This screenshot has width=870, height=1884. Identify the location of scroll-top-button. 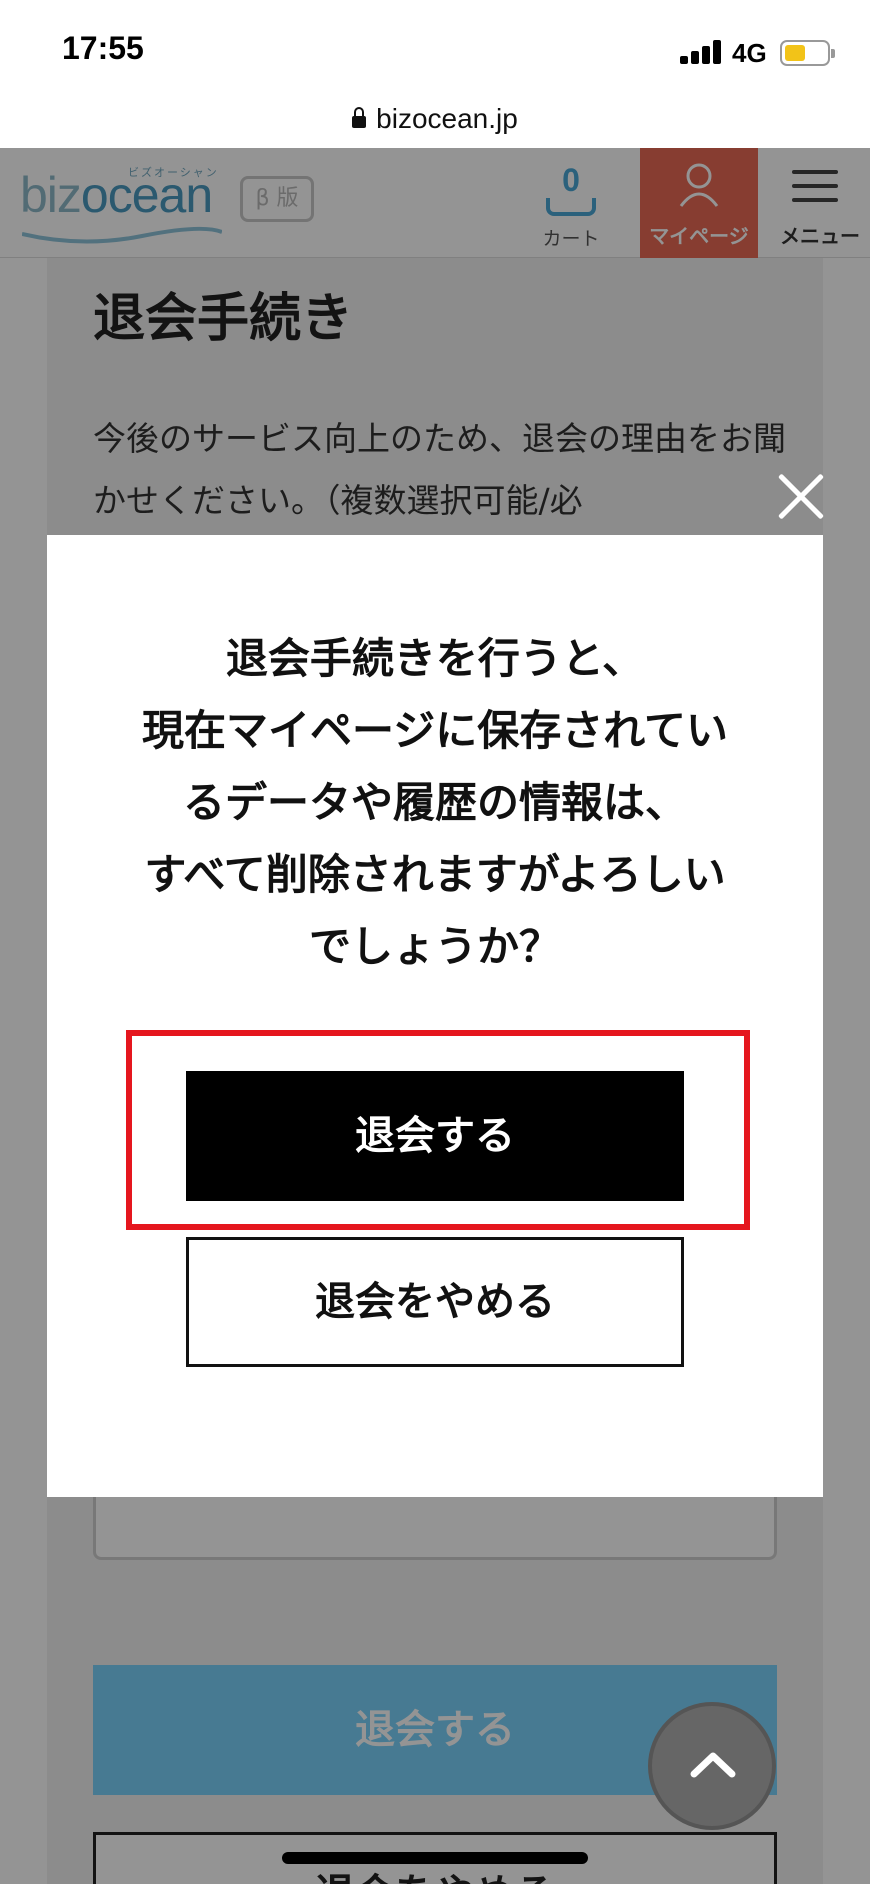
(712, 1766).